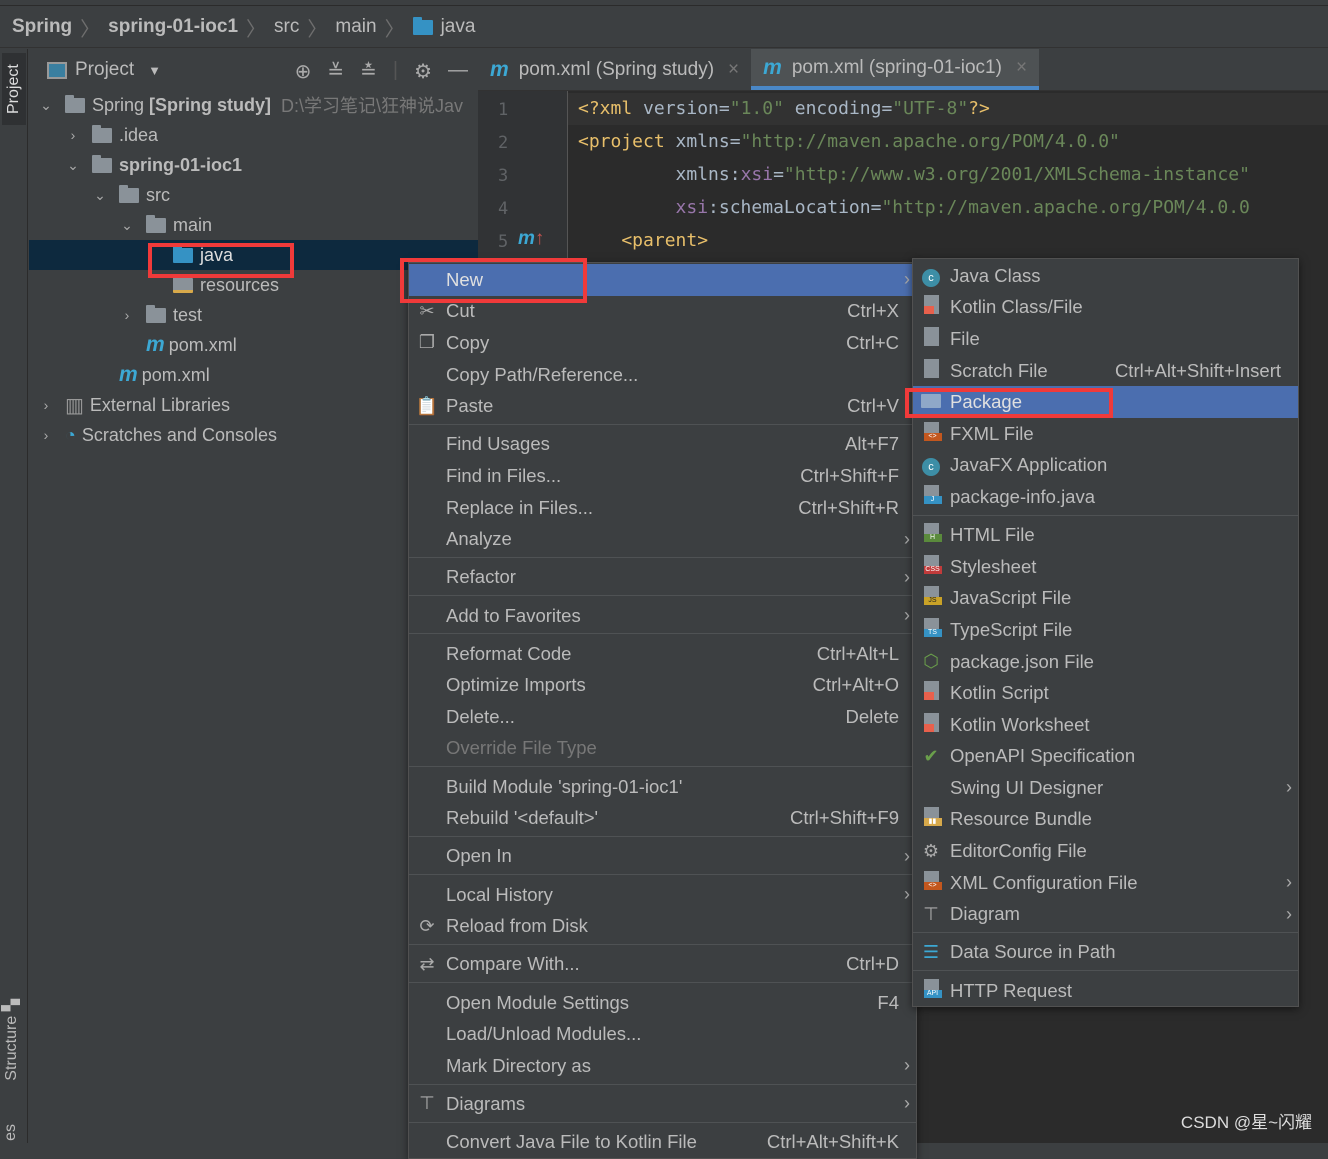  Describe the element at coordinates (931, 755) in the screenshot. I see `openapi-icon: ✔` at that location.